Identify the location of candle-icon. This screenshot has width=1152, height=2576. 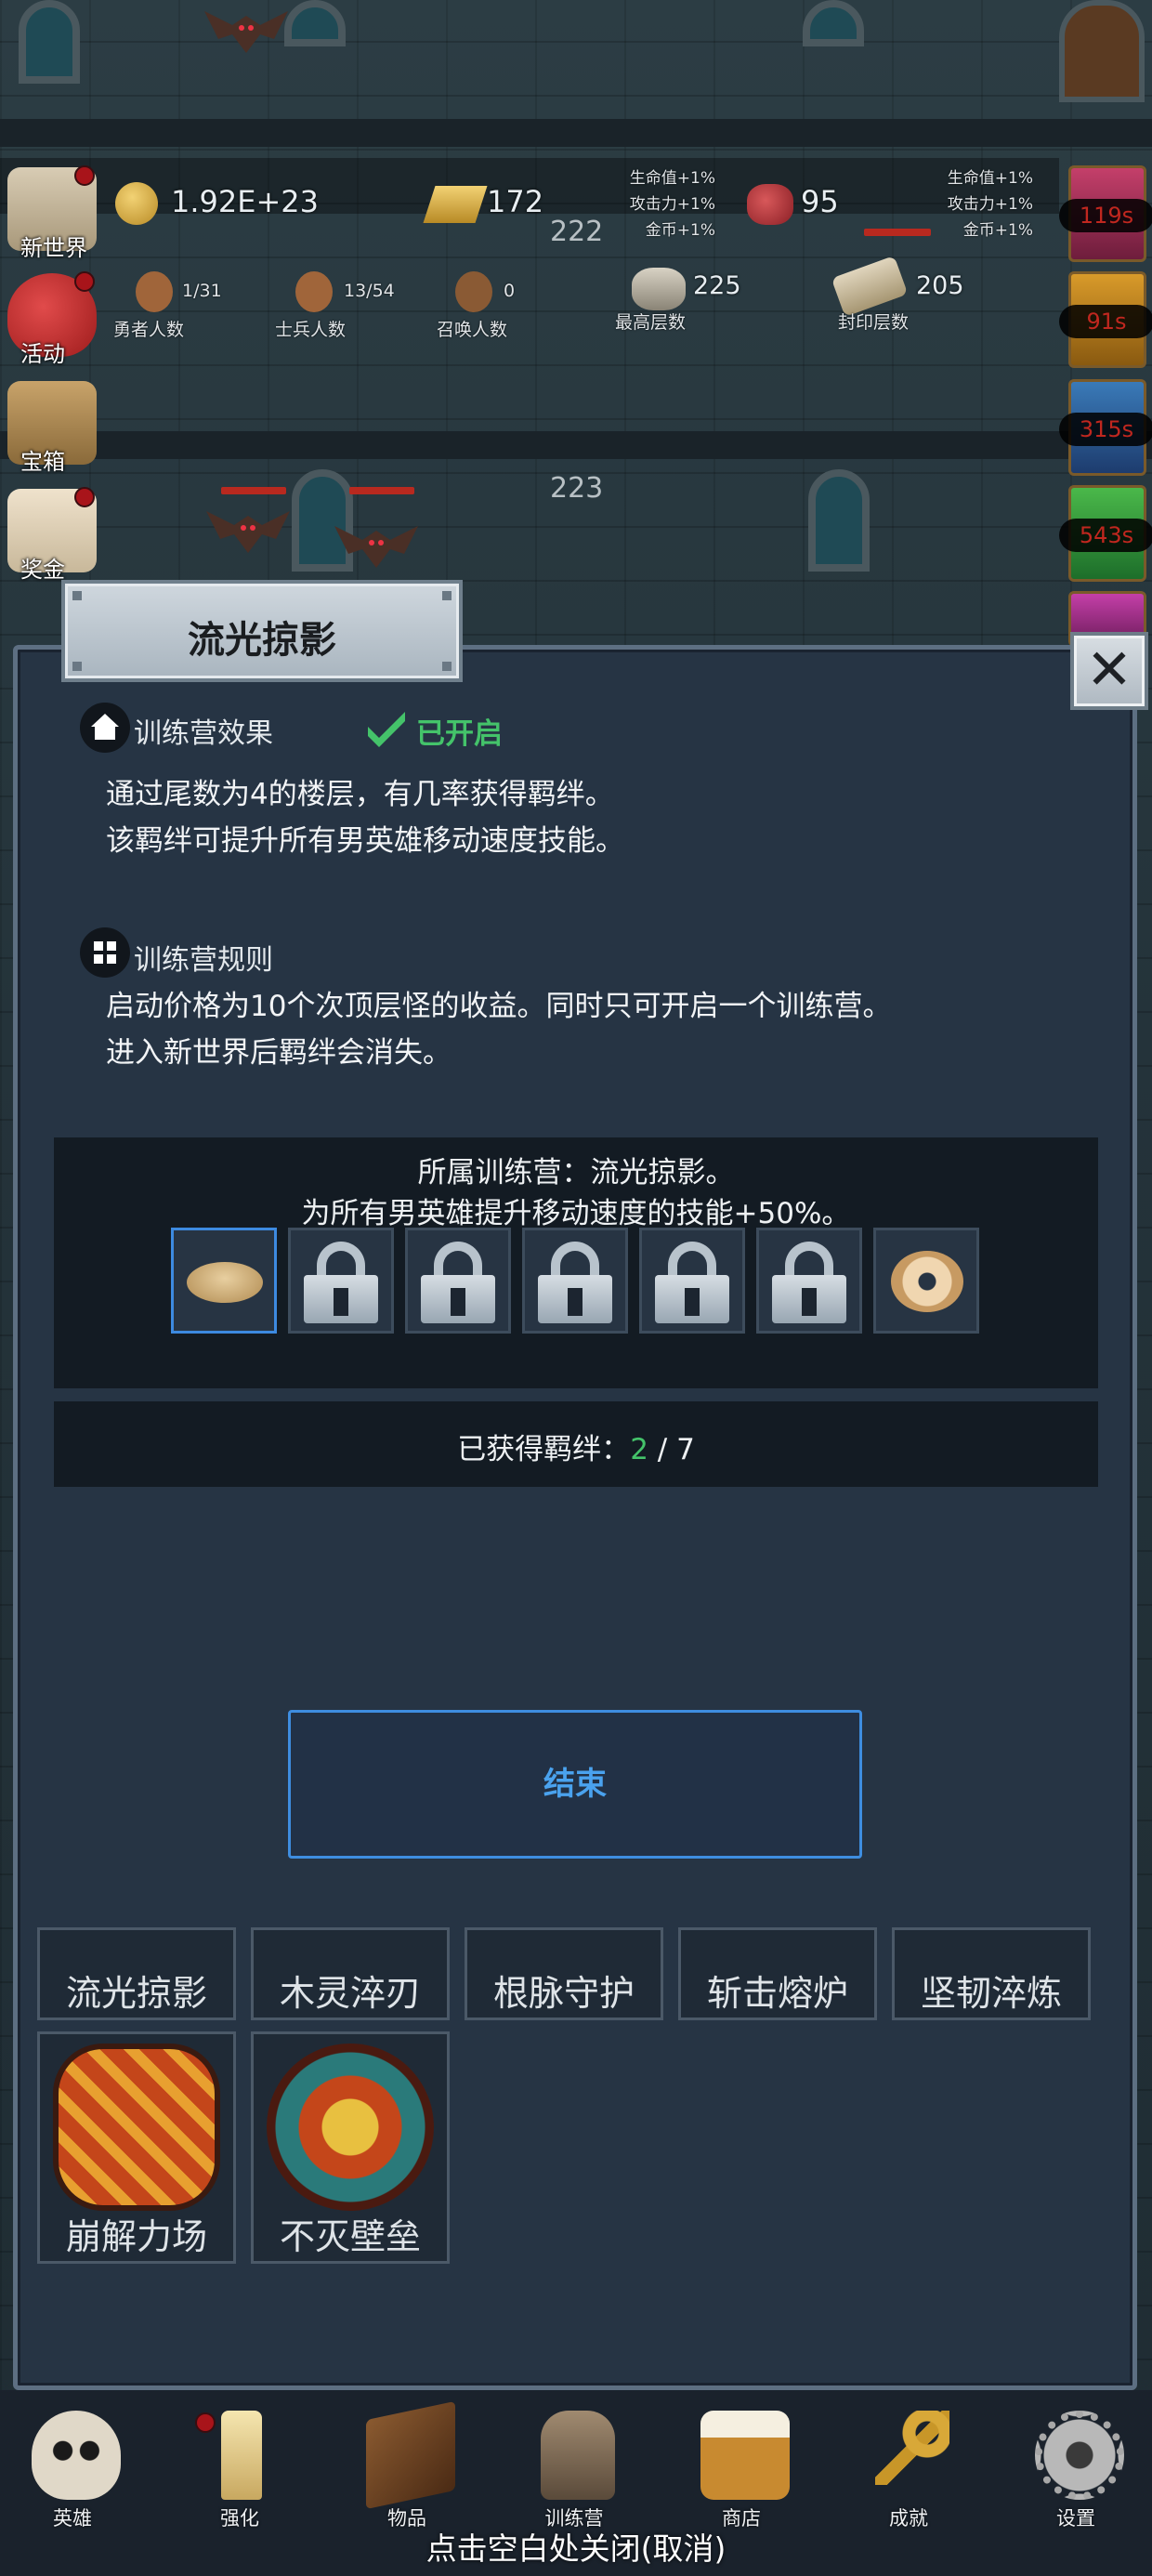
(241, 2455).